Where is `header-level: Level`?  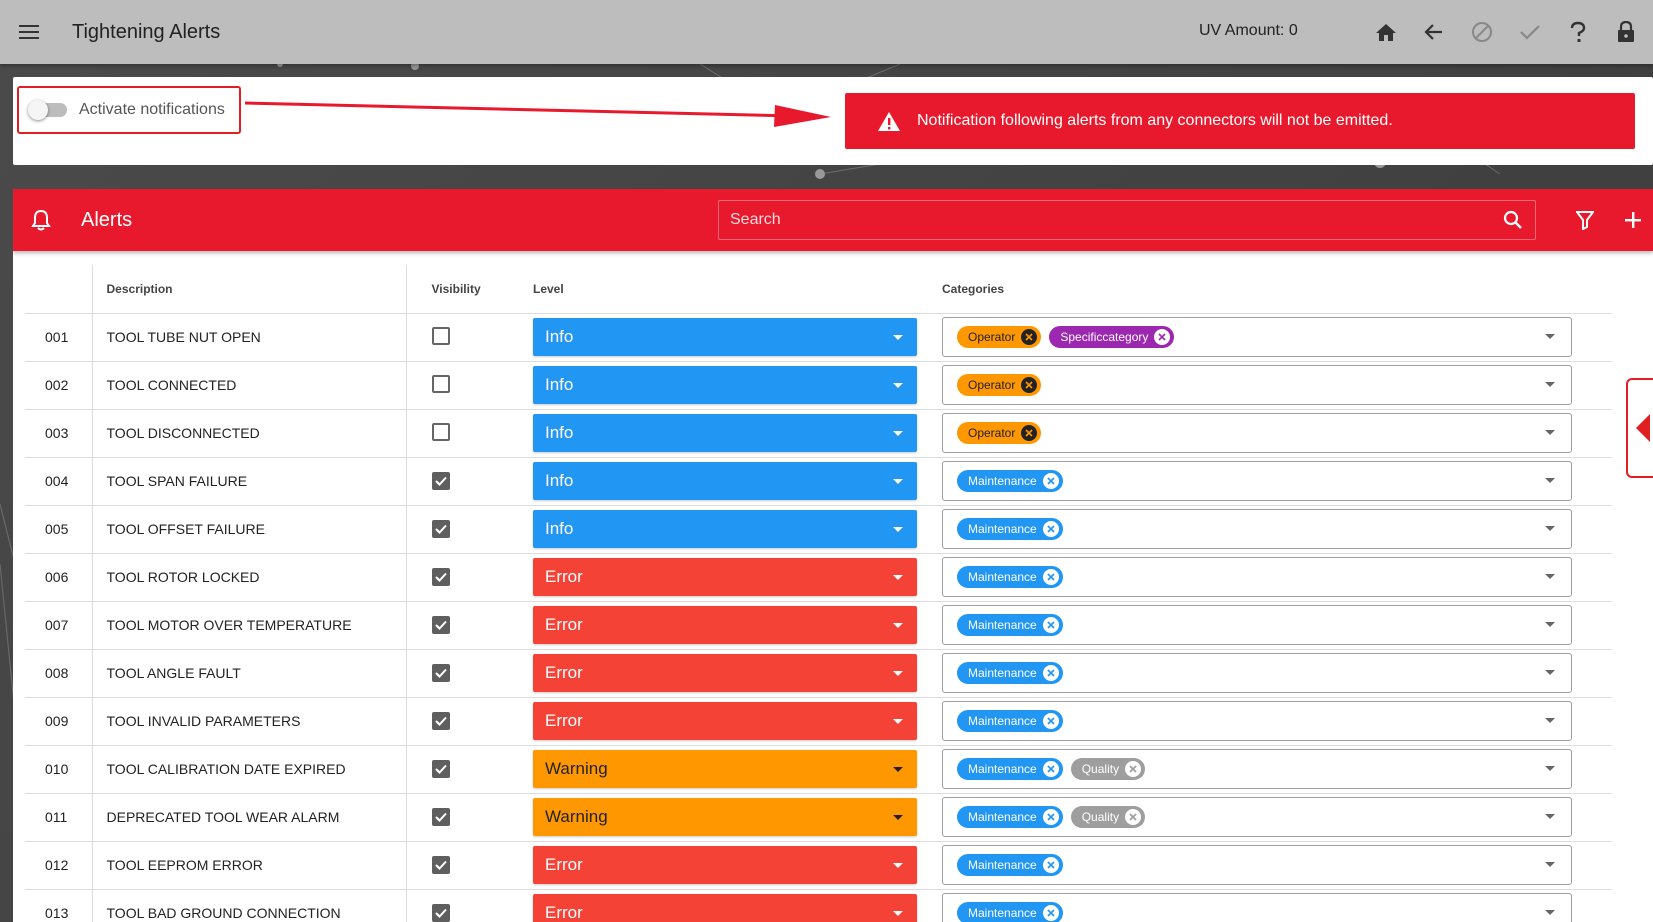 header-level: Level is located at coordinates (728, 289).